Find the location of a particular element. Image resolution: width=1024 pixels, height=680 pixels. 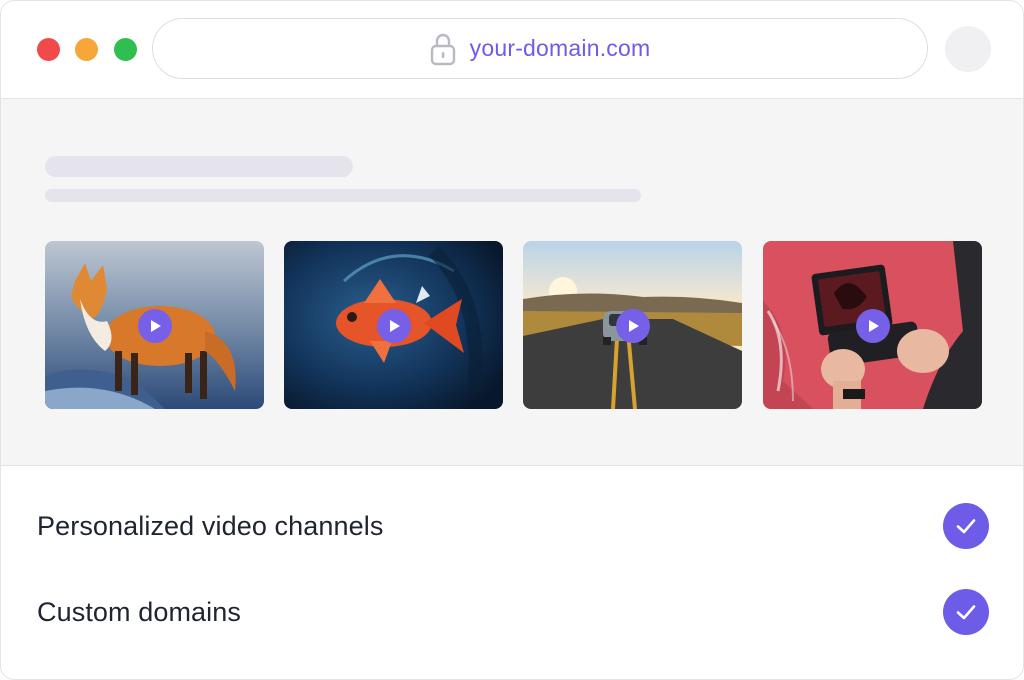

feature-label: Personalized video channels is located at coordinates (210, 525).